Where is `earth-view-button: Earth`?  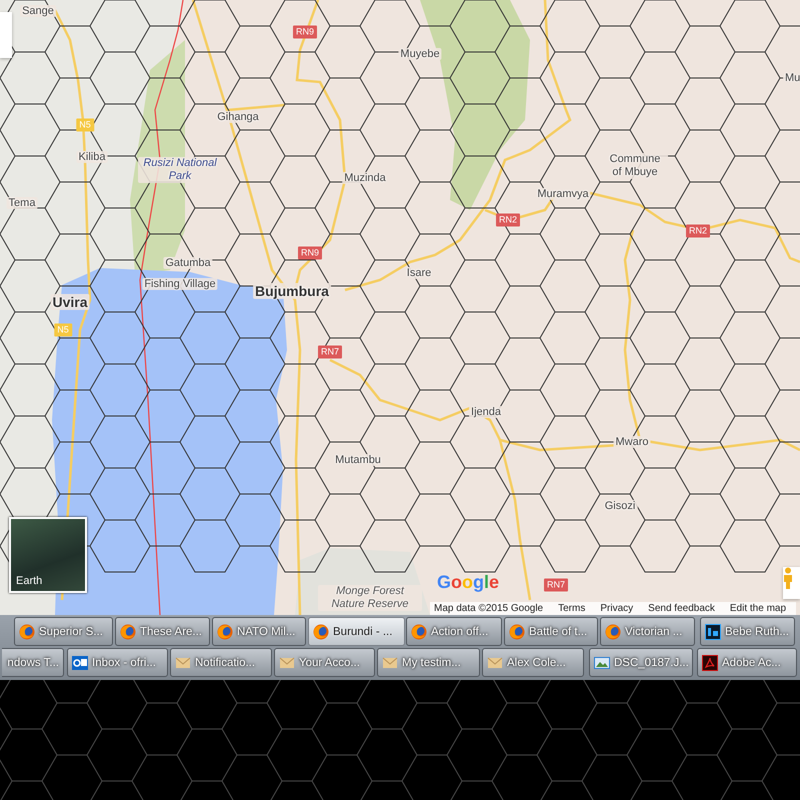
earth-view-button: Earth is located at coordinates (48, 555).